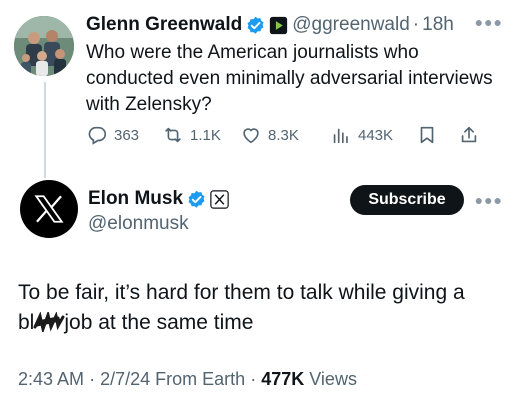 This screenshot has height=401, width=517. What do you see at coordinates (173, 135) in the screenshot?
I see `repost-icon` at bounding box center [173, 135].